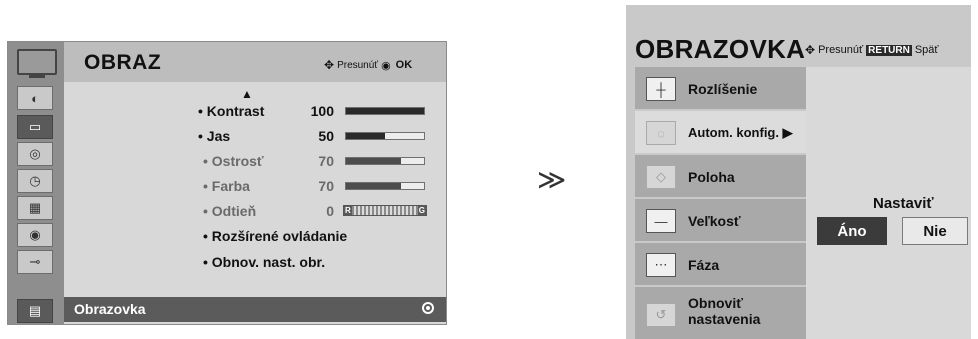 Image resolution: width=978 pixels, height=339 pixels. What do you see at coordinates (852, 231) in the screenshot?
I see `yes-button: Áno` at bounding box center [852, 231].